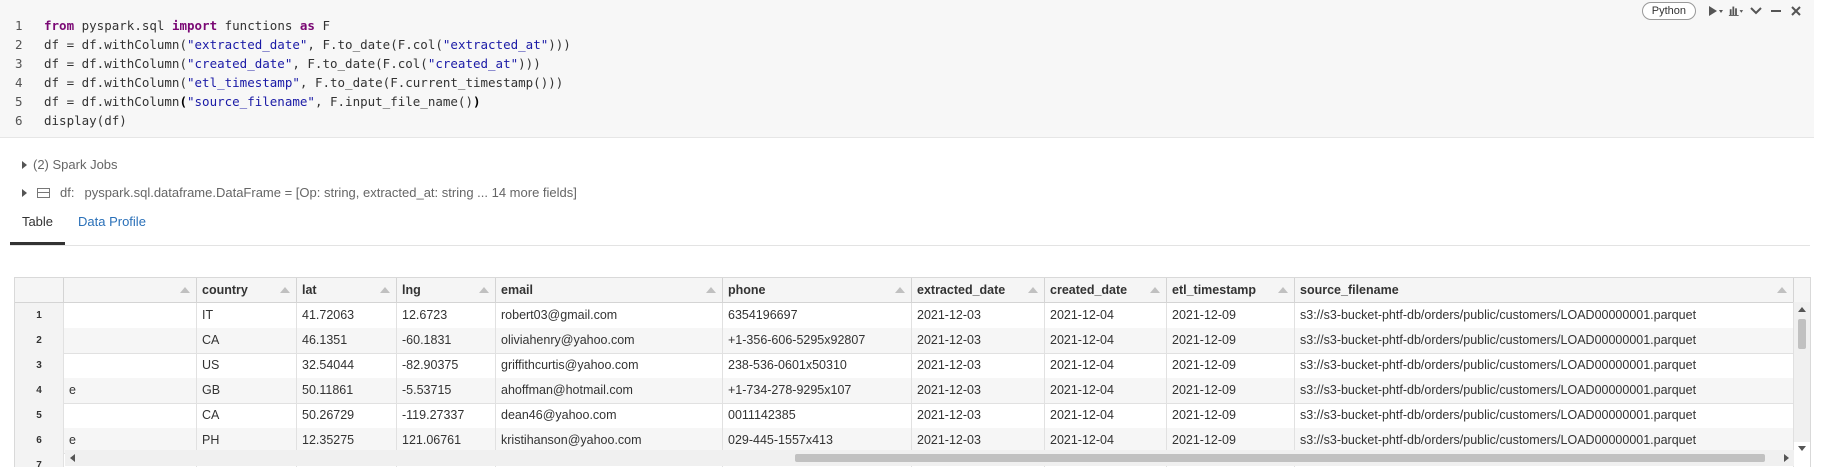  What do you see at coordinates (39, 460) in the screenshot?
I see `row-index: 7` at bounding box center [39, 460].